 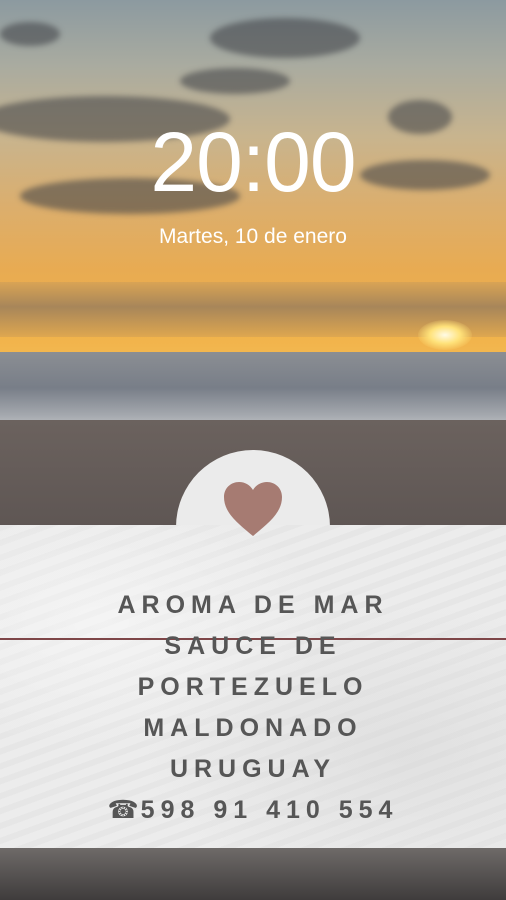 I want to click on card-line-country: URUGUAY, so click(x=253, y=769).